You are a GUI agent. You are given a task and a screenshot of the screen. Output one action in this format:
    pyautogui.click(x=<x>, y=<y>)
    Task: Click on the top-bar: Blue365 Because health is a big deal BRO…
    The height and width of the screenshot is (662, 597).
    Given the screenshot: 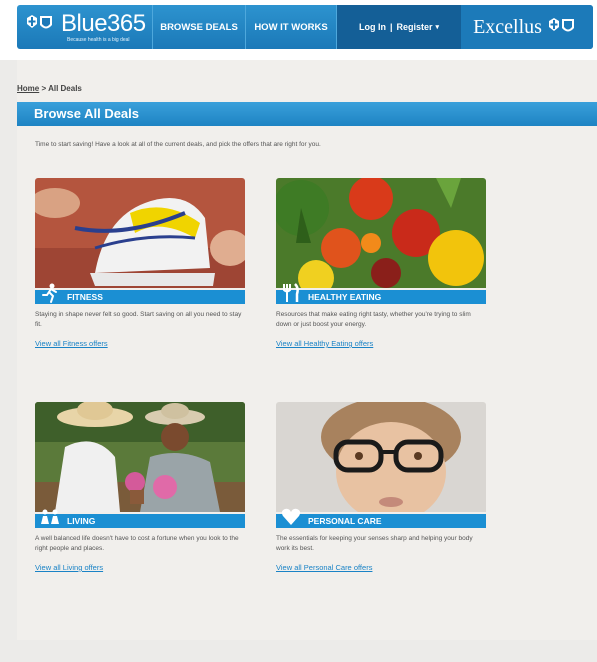 What is the action you would take?
    pyautogui.click(x=298, y=30)
    